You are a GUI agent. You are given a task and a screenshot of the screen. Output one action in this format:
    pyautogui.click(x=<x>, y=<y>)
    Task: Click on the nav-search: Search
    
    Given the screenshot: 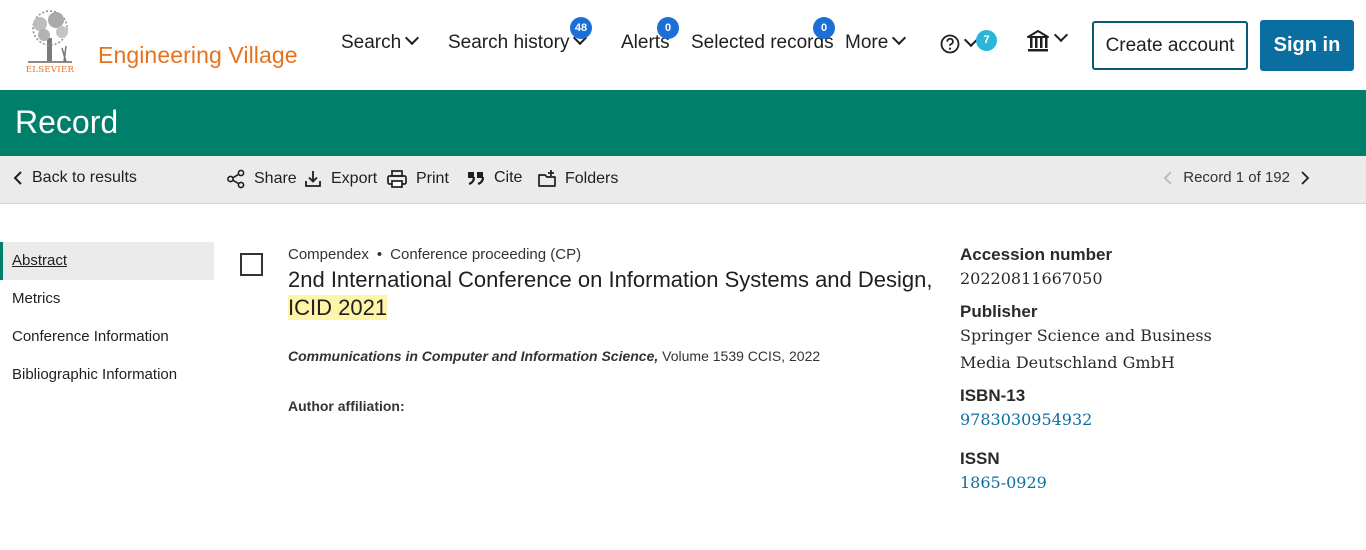 What is the action you would take?
    pyautogui.click(x=380, y=42)
    